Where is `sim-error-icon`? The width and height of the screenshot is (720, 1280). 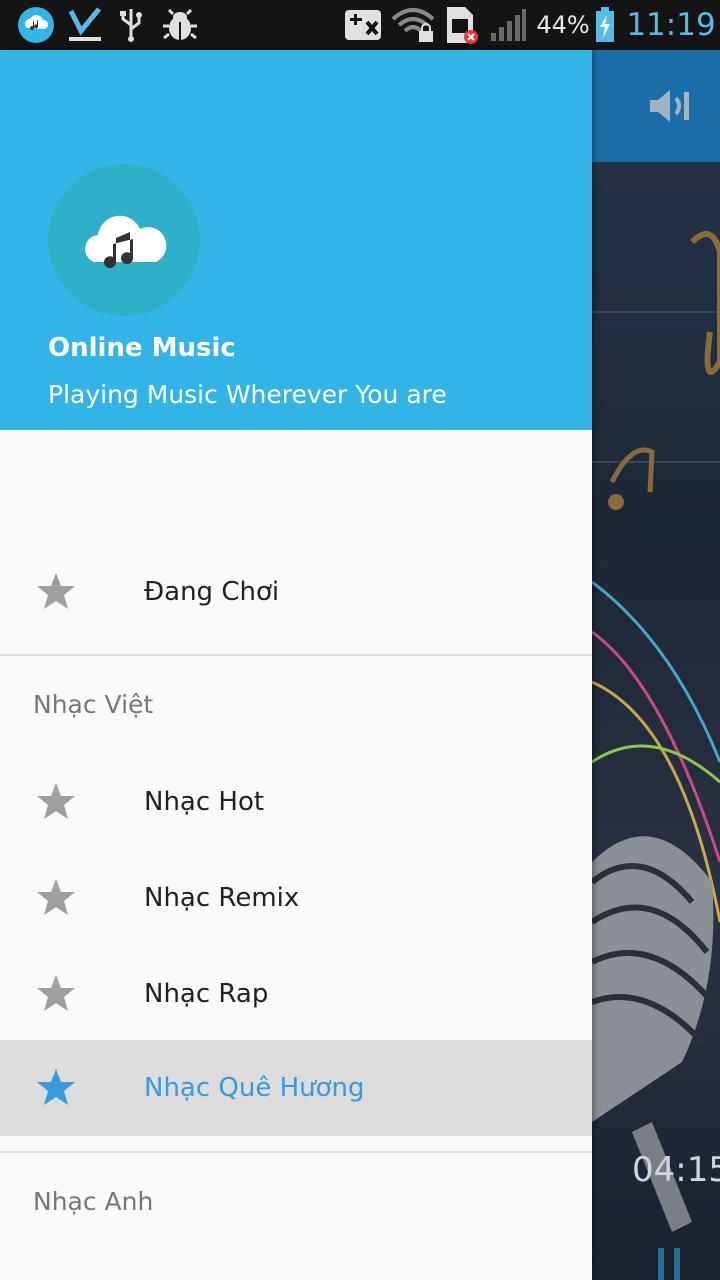 sim-error-icon is located at coordinates (462, 25).